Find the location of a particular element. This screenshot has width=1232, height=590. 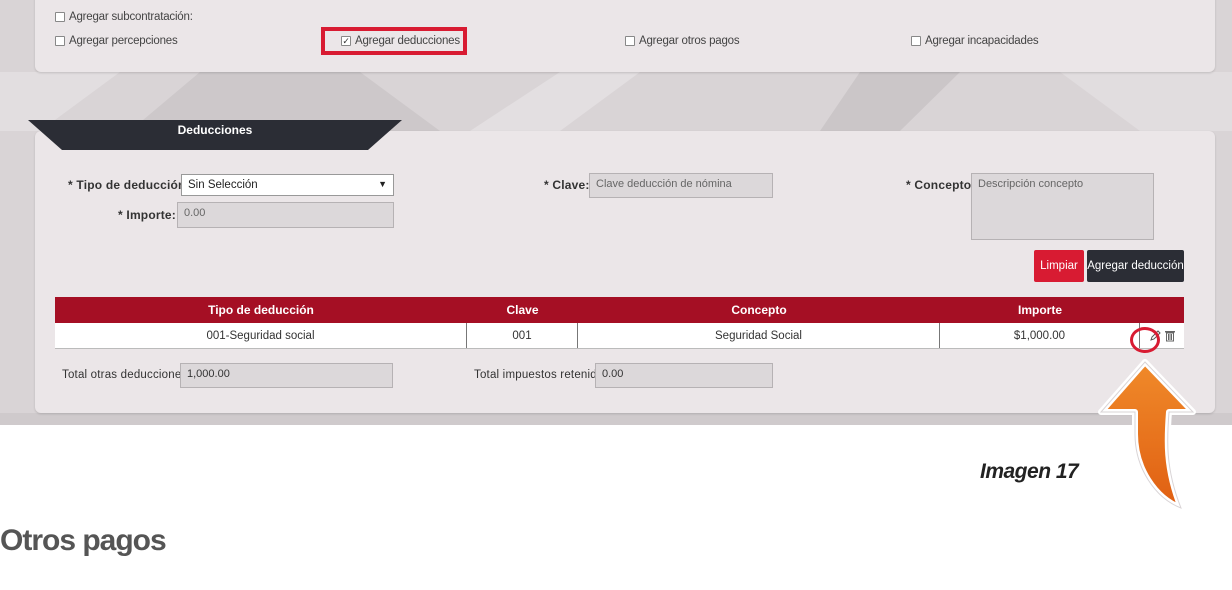

importe-label: * Importe: is located at coordinates (147, 215).